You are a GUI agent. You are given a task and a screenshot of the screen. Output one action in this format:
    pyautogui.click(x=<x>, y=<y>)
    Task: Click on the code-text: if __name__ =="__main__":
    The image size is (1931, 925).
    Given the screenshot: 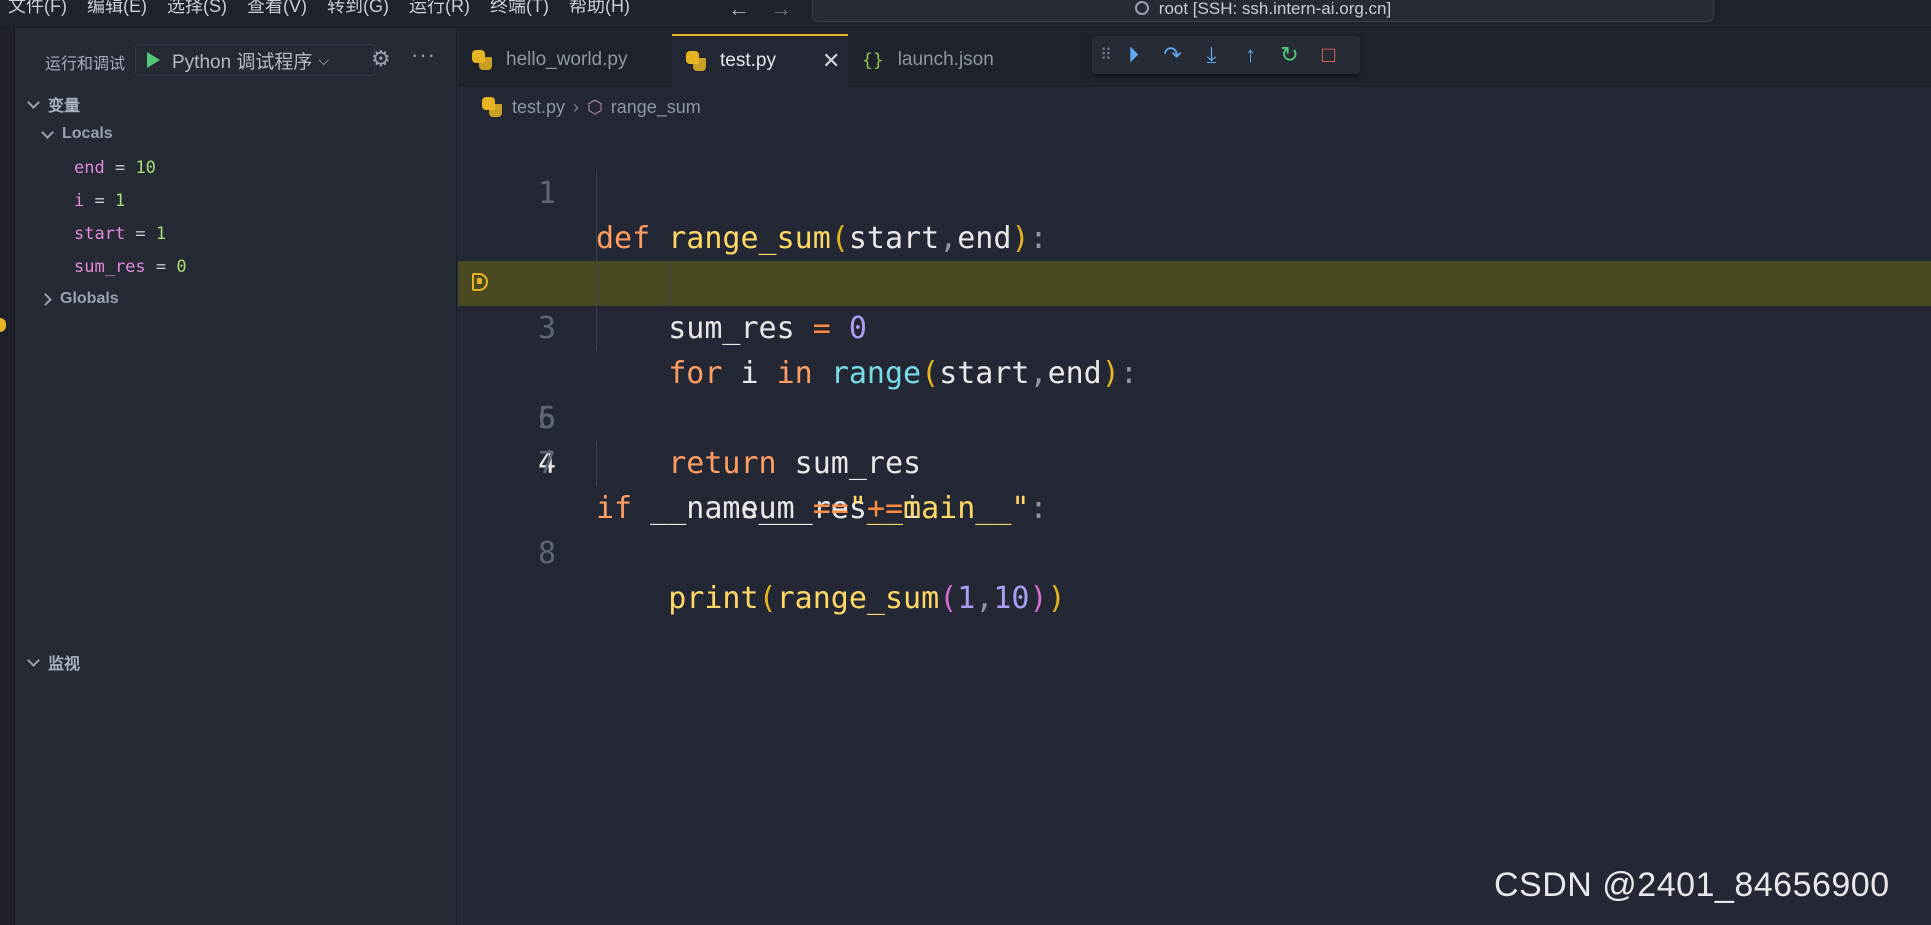 What is the action you would take?
    pyautogui.click(x=822, y=508)
    